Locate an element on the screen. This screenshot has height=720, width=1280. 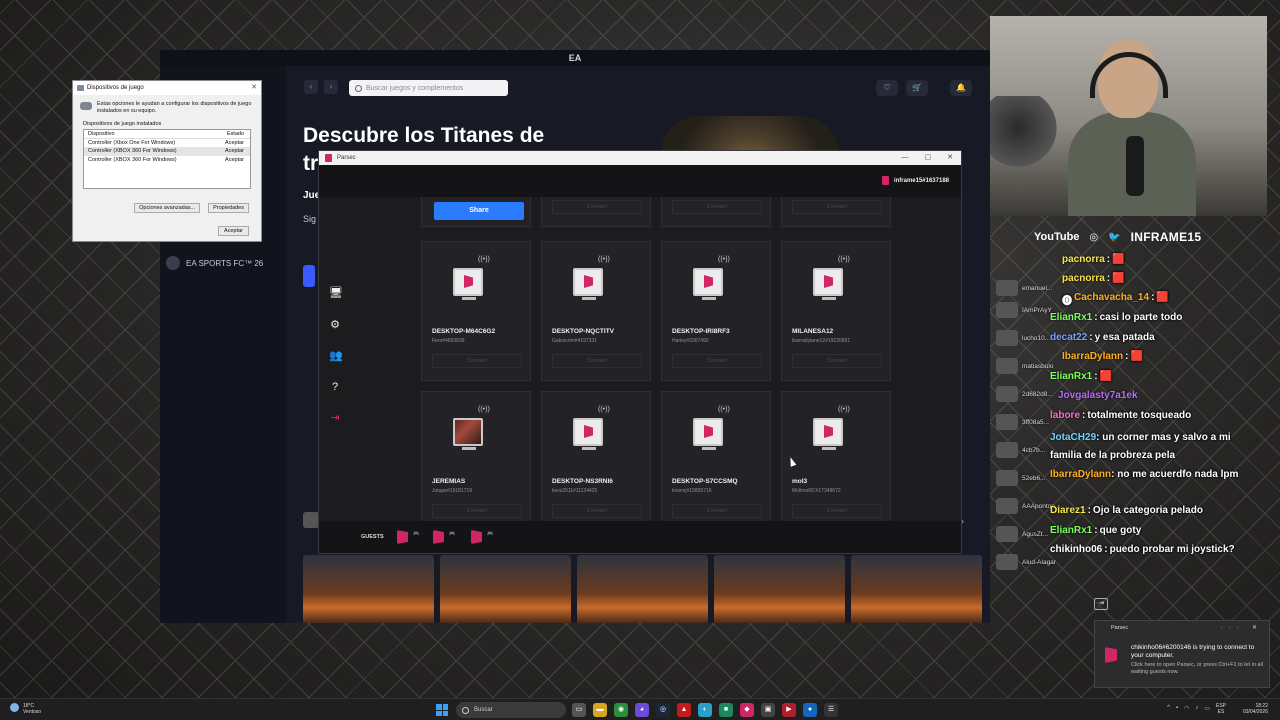
discord-icon: ◕ is located at coordinates (642, 710).